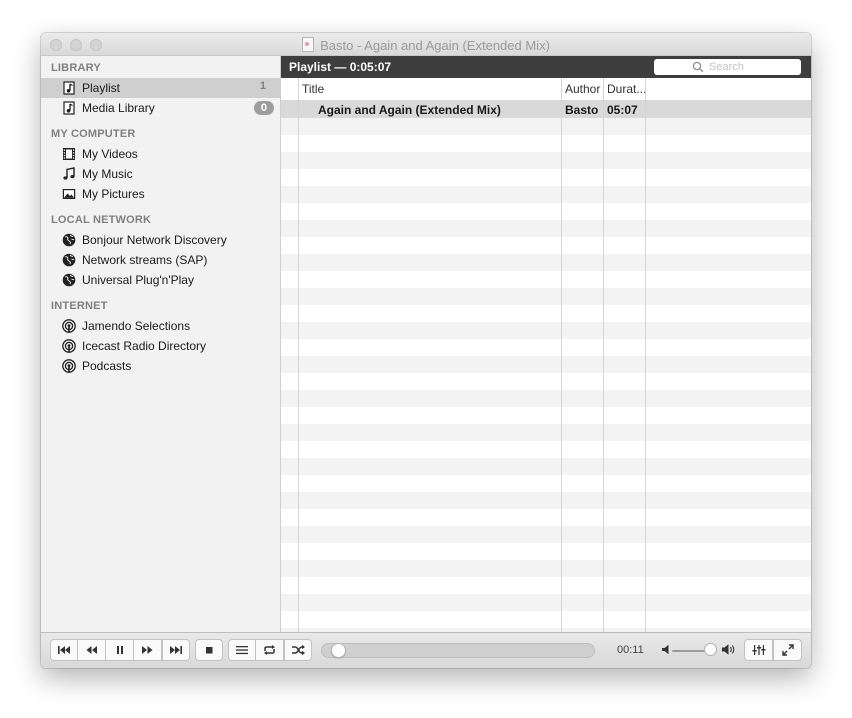 The height and width of the screenshot is (718, 852). I want to click on stop-button, so click(209, 650).